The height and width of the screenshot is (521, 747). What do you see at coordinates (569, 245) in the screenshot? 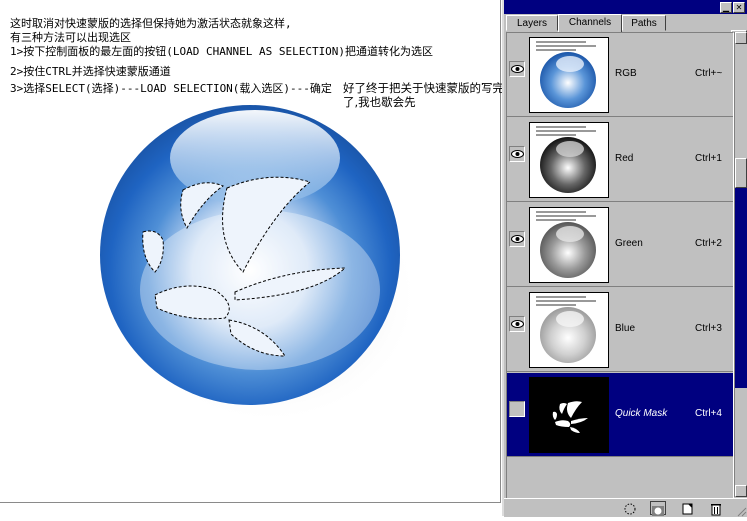
I see `channel-thumbnail-green` at bounding box center [569, 245].